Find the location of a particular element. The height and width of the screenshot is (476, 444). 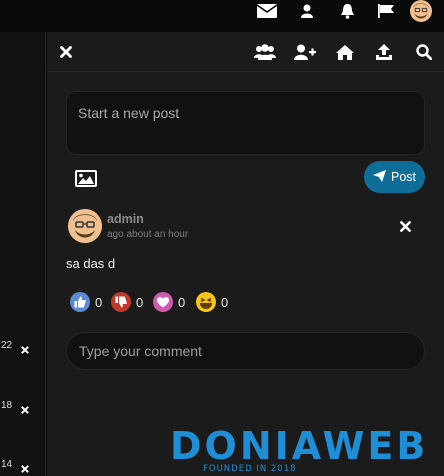

new-post-placeholder: Start a new post is located at coordinates (129, 113).